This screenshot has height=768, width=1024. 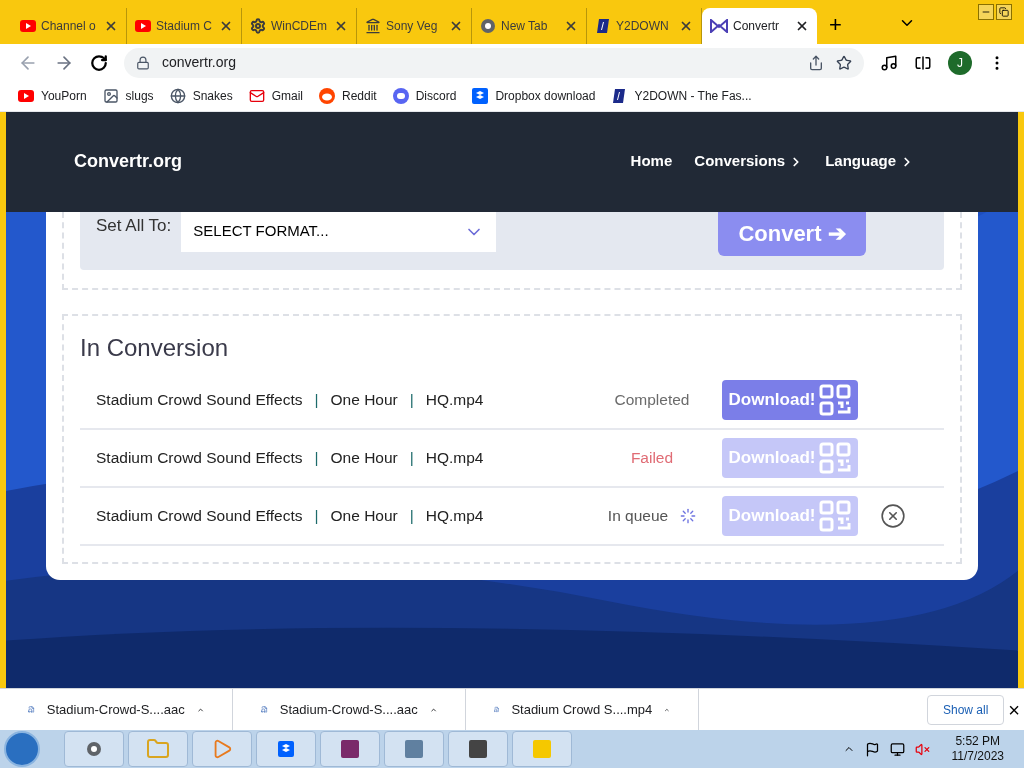 I want to click on side-panel-icon, so click(x=923, y=62).